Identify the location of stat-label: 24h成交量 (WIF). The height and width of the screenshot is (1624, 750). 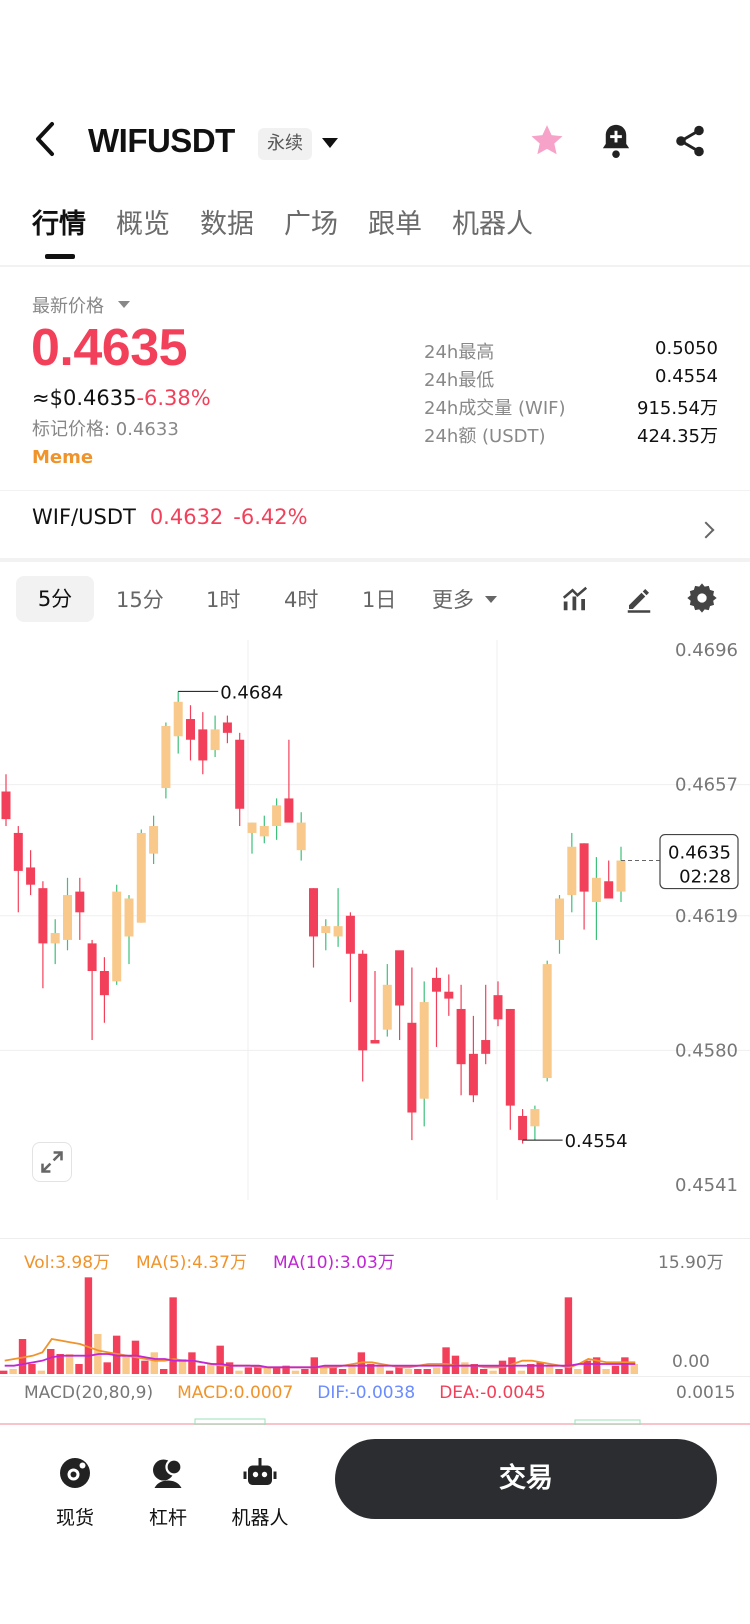
(495, 408).